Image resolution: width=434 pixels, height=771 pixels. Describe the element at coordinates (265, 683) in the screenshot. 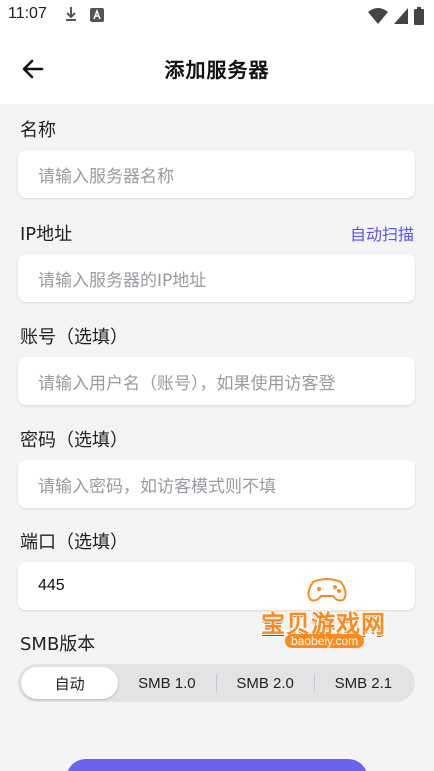

I see `smb-option-2-0: SMB 2.0` at that location.